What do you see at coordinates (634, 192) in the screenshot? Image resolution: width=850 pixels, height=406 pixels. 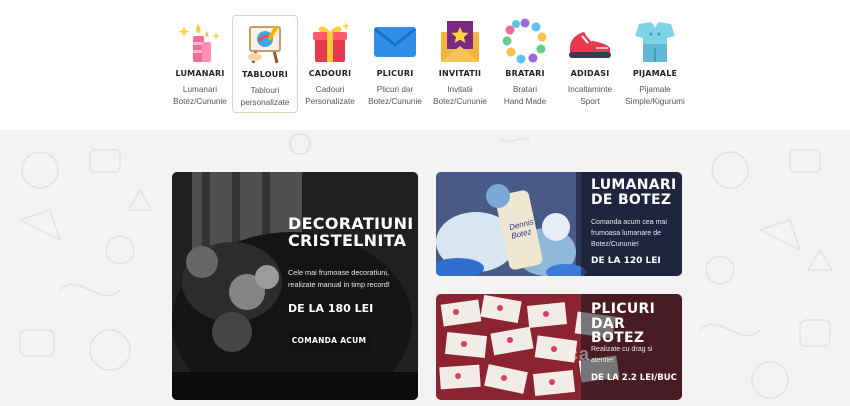 I see `banner-title: LUMANARI DE BOTEZ` at bounding box center [634, 192].